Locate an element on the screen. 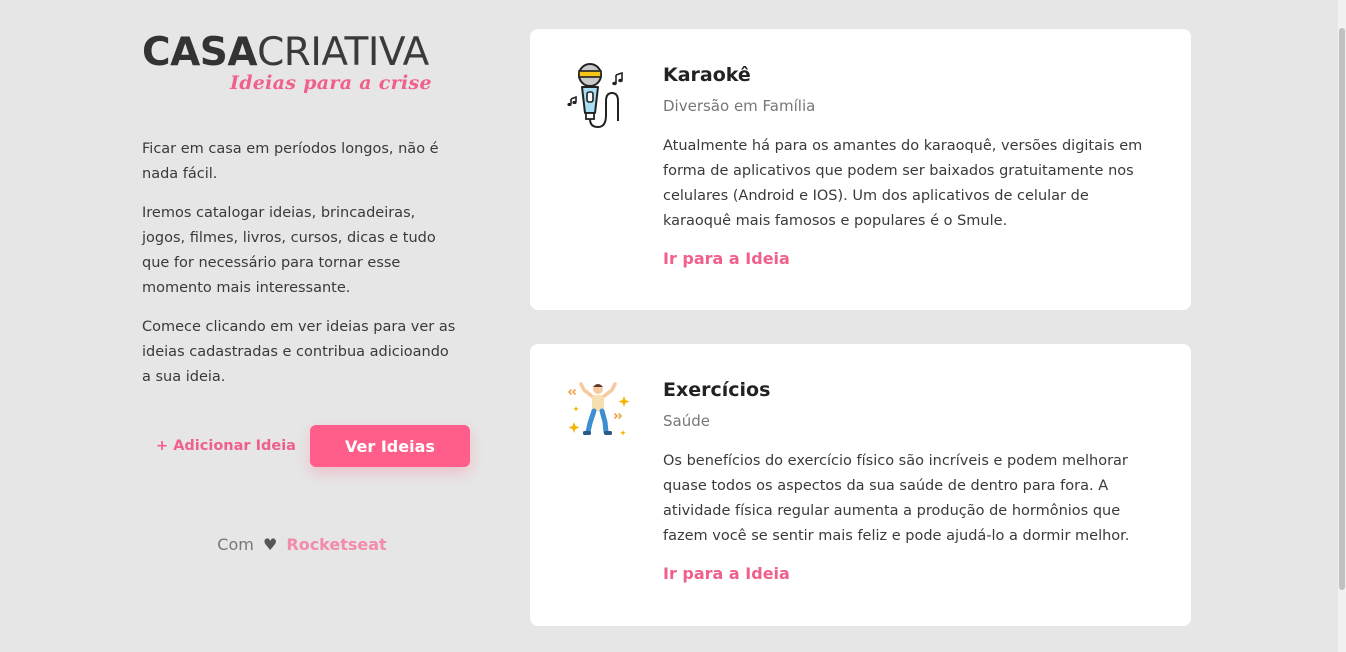 This screenshot has height=652, width=1346. scrollbar is located at coordinates (1342, 326).